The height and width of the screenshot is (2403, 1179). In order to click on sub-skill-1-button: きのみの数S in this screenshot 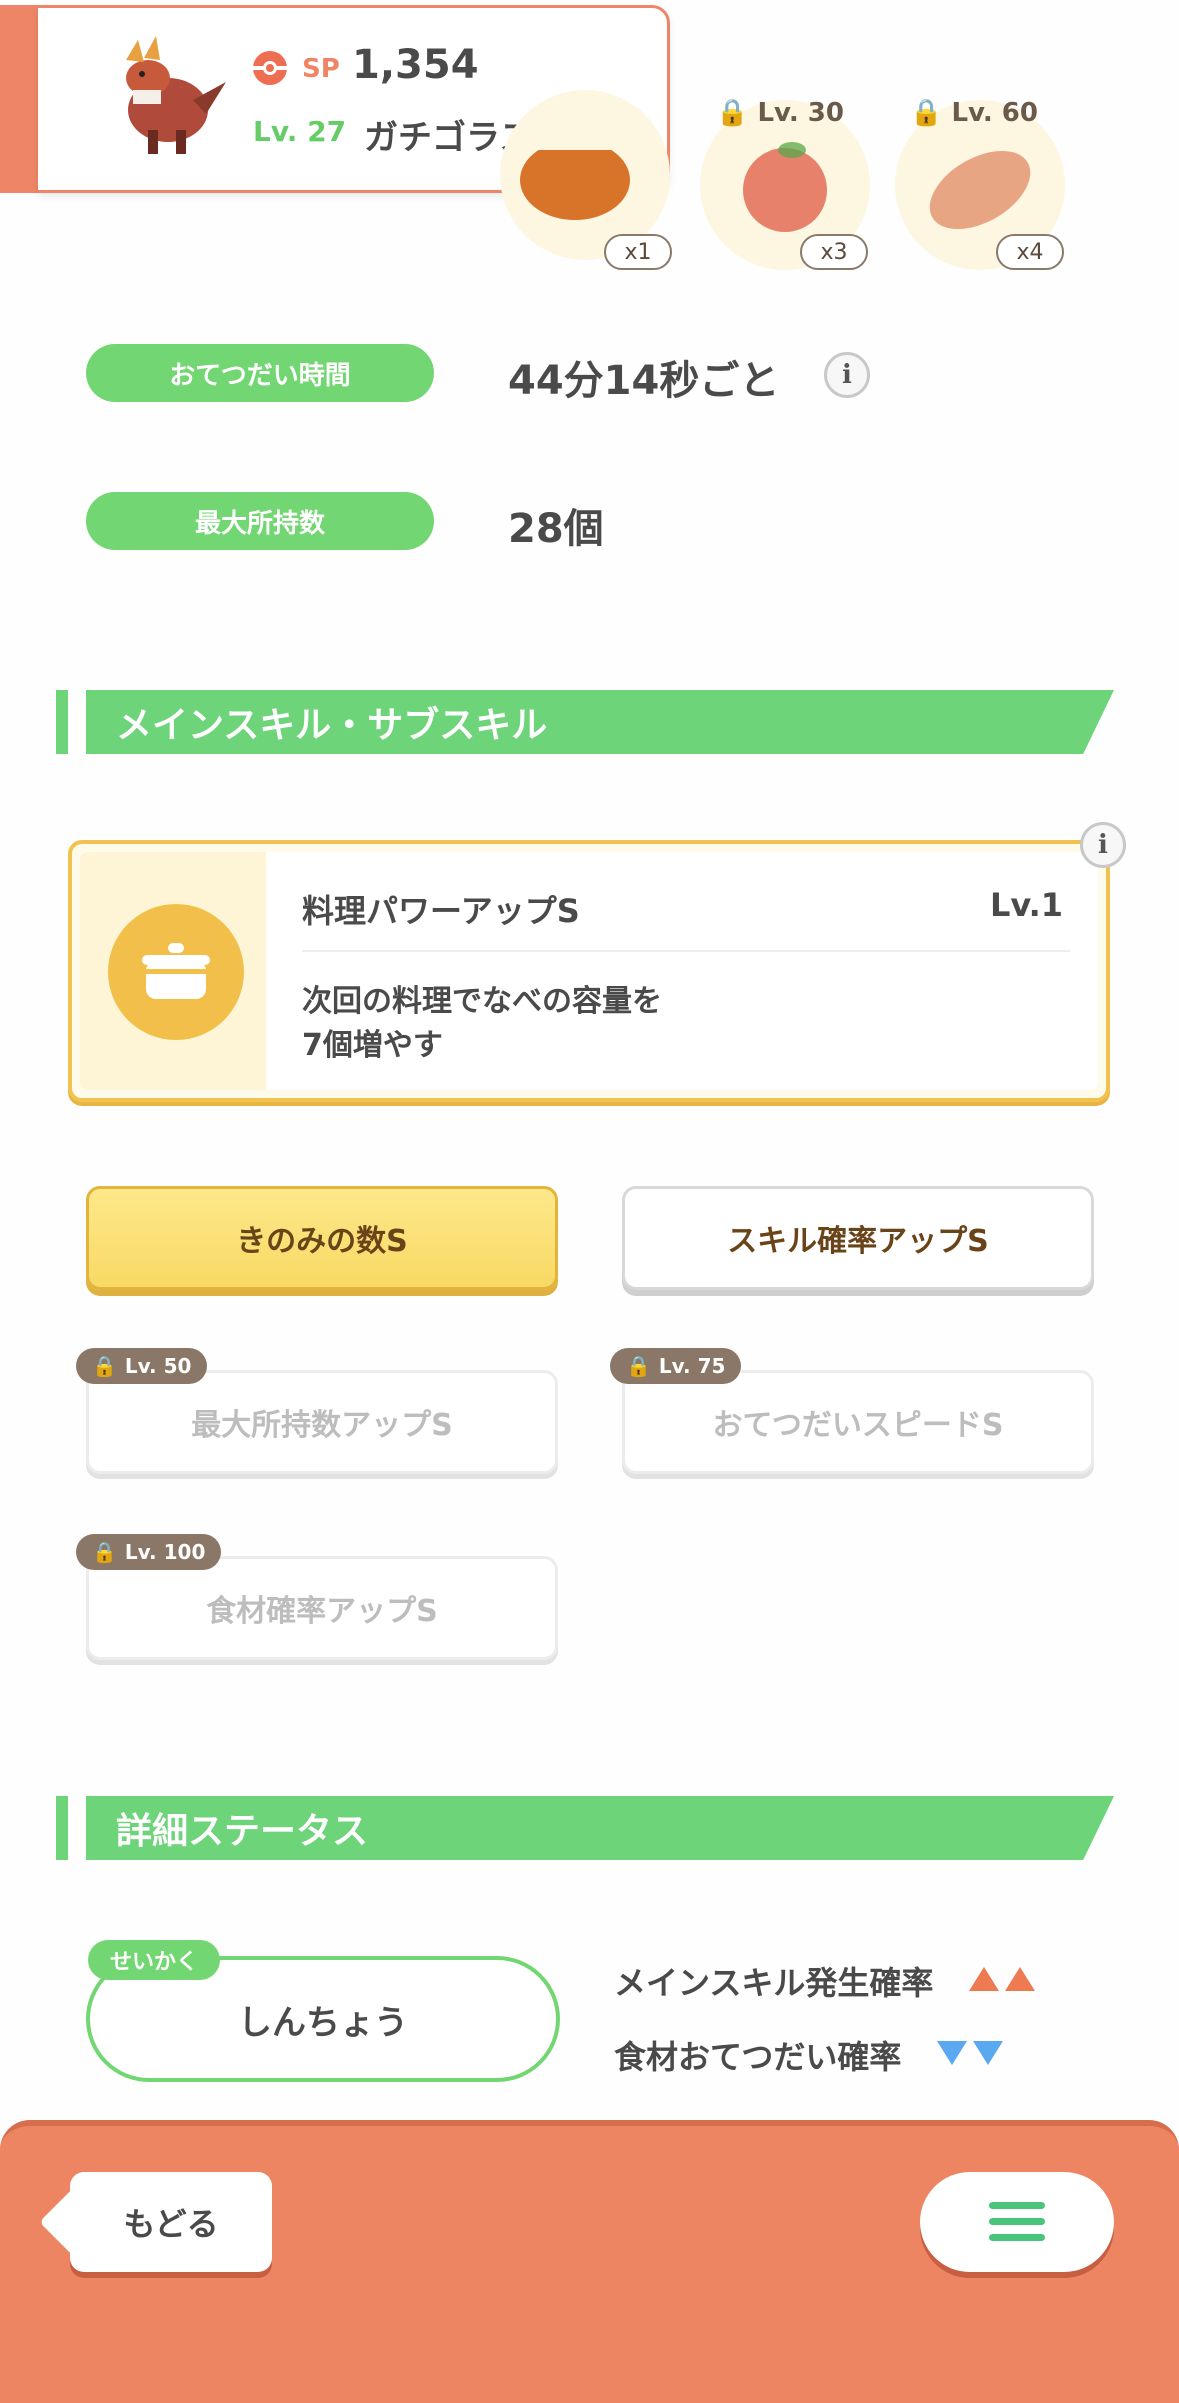, I will do `click(322, 1238)`.